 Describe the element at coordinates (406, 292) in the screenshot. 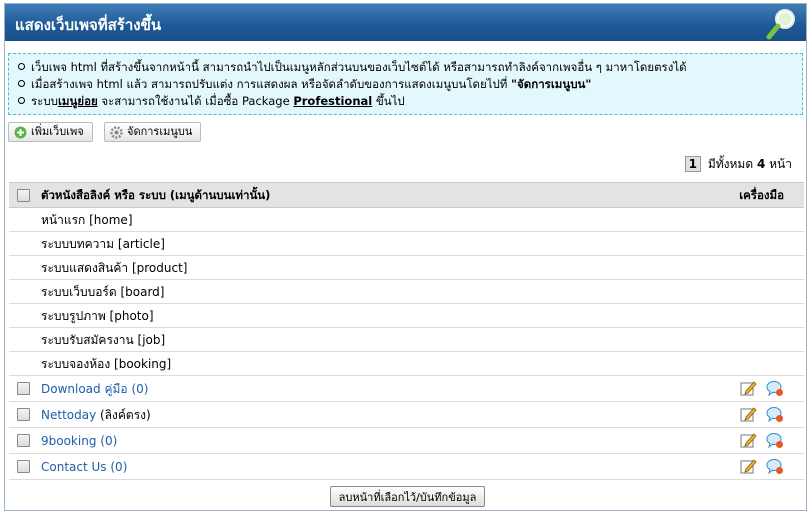

I see `system-row: ระบบเว็บบอร์ด [board]` at that location.